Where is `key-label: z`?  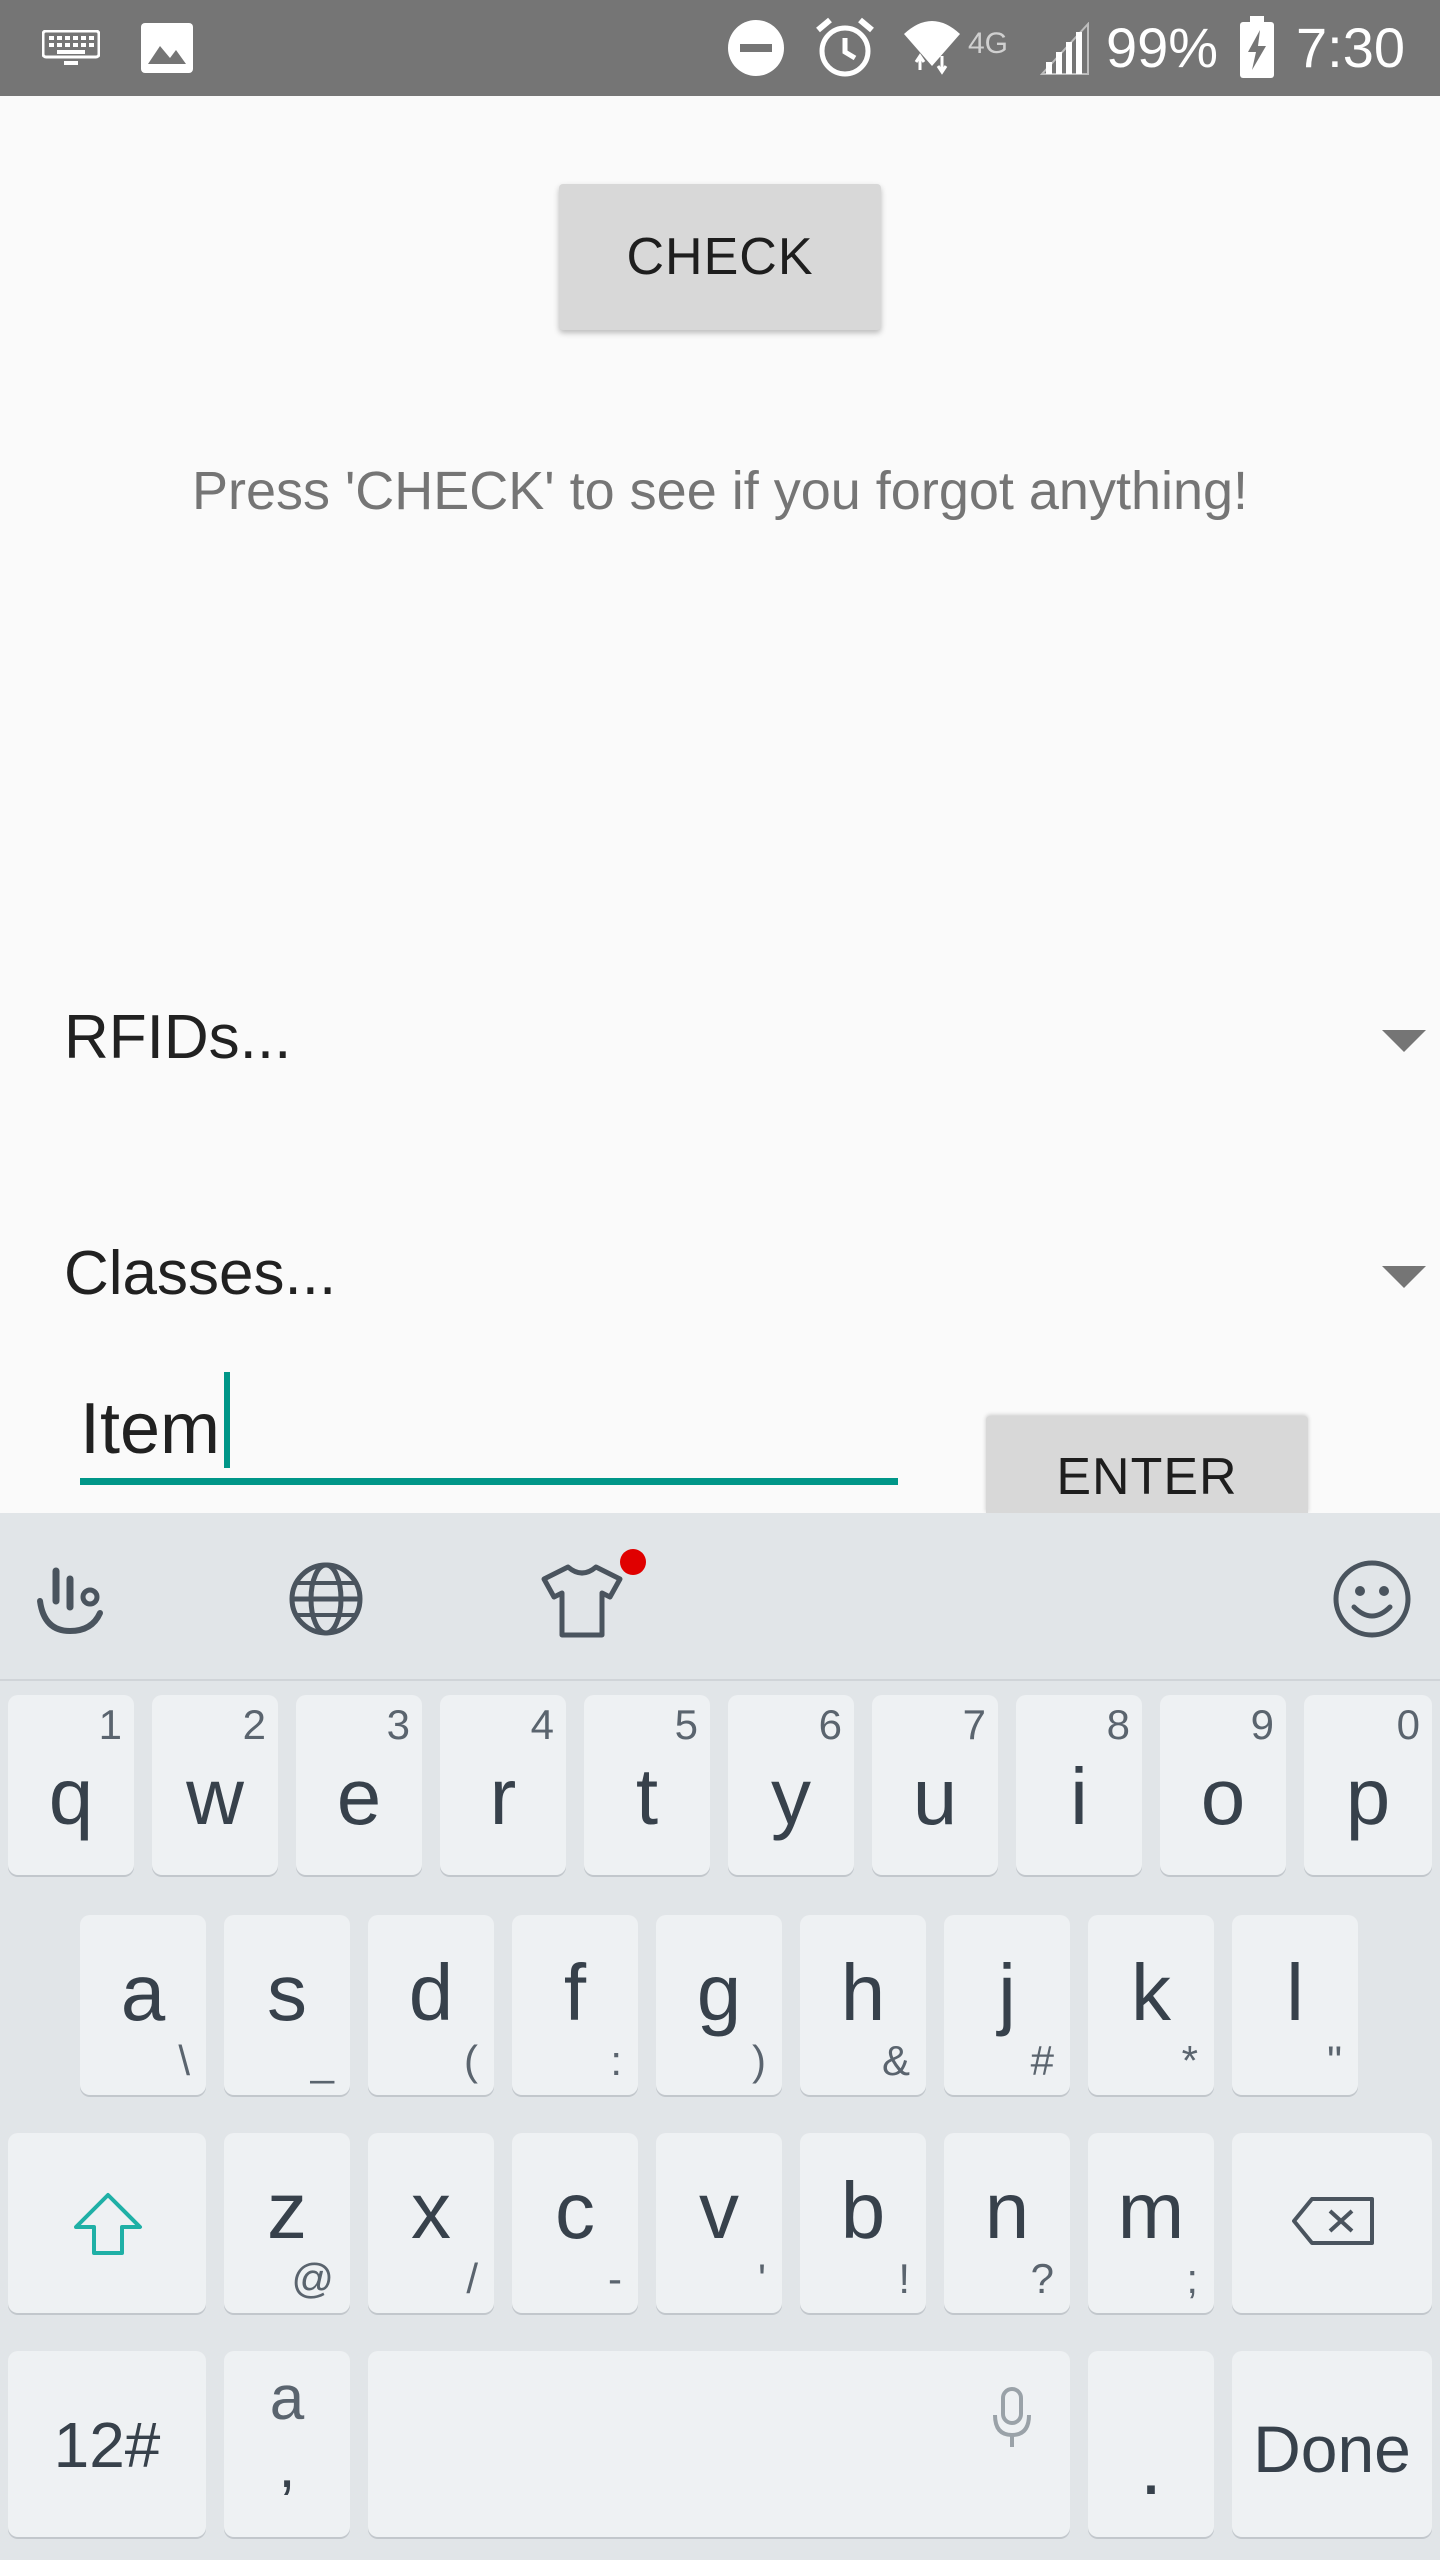
key-label: z is located at coordinates (287, 2210).